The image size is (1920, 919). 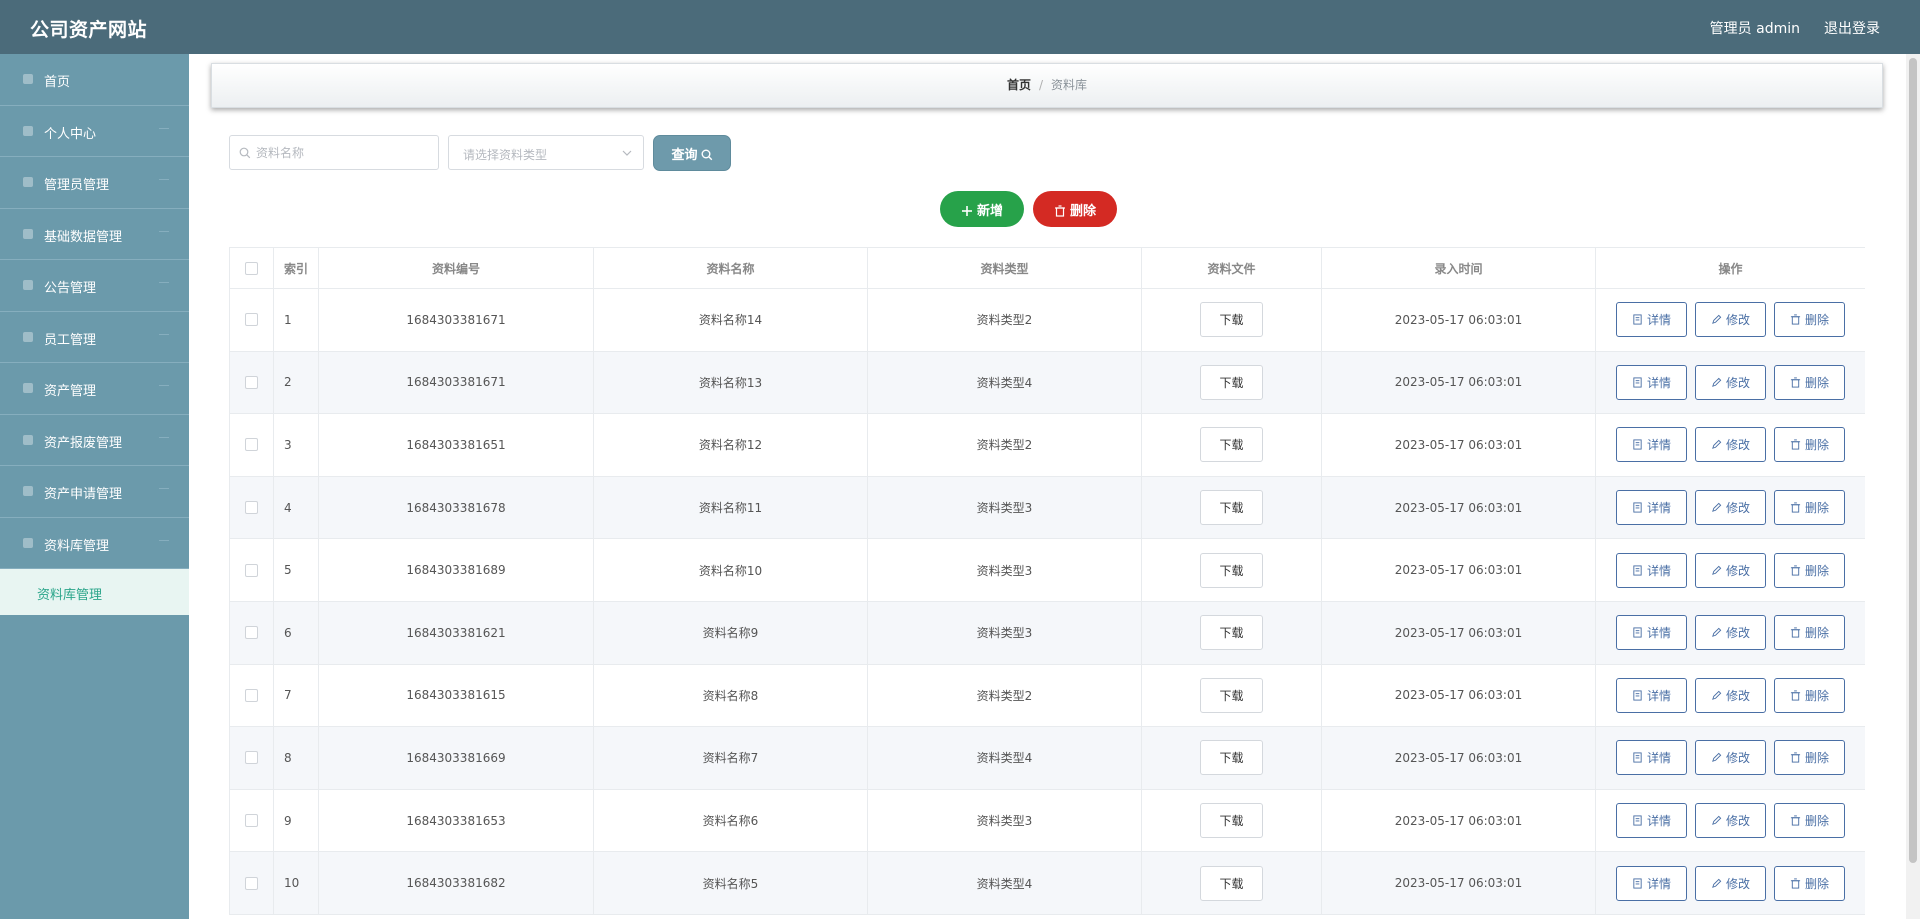 I want to click on batch-delete-button: 删除, so click(x=1075, y=209).